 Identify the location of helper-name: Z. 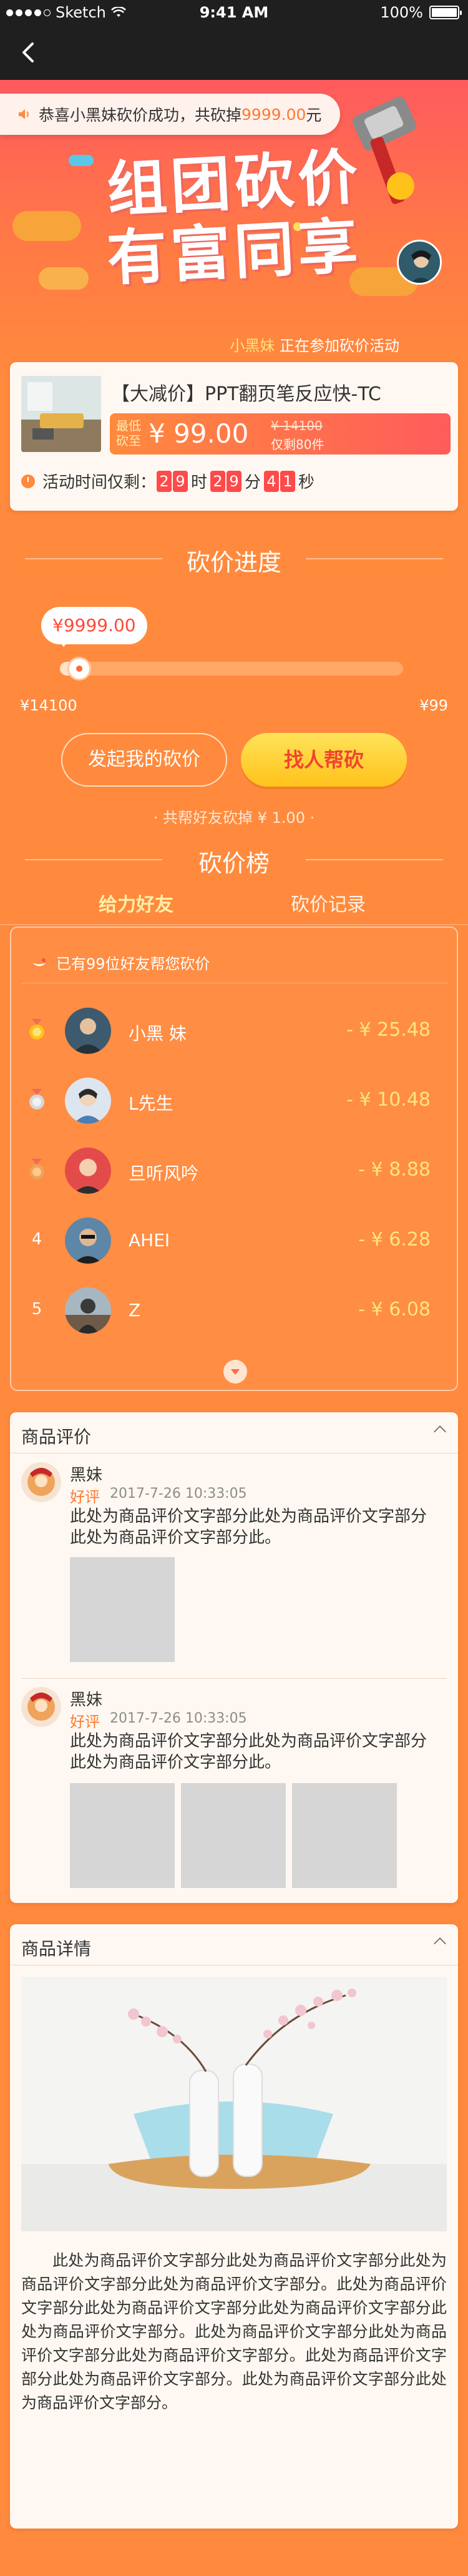
(135, 1310).